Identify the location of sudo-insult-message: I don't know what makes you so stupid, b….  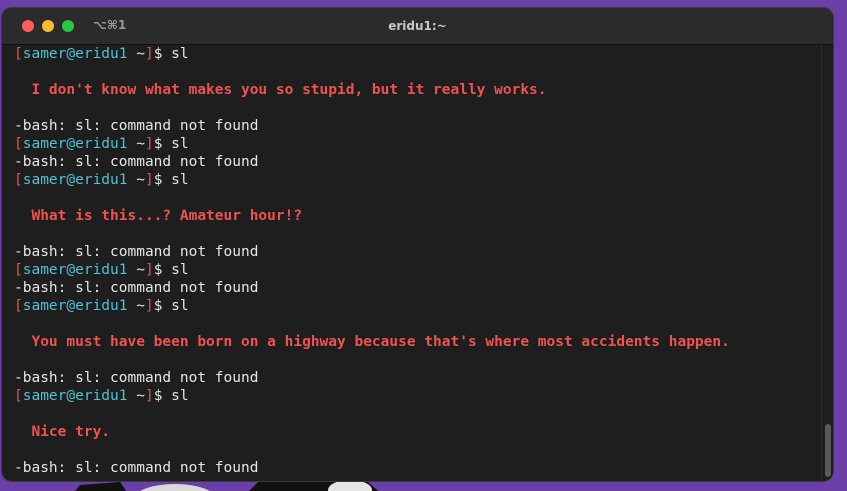
(417, 90).